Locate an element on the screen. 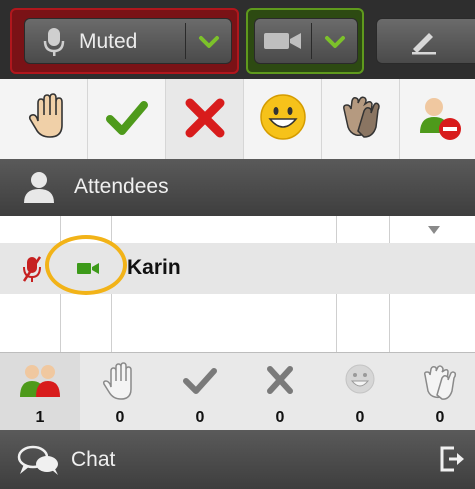 This screenshot has width=475, height=489. mute-label: Muted is located at coordinates (108, 41).